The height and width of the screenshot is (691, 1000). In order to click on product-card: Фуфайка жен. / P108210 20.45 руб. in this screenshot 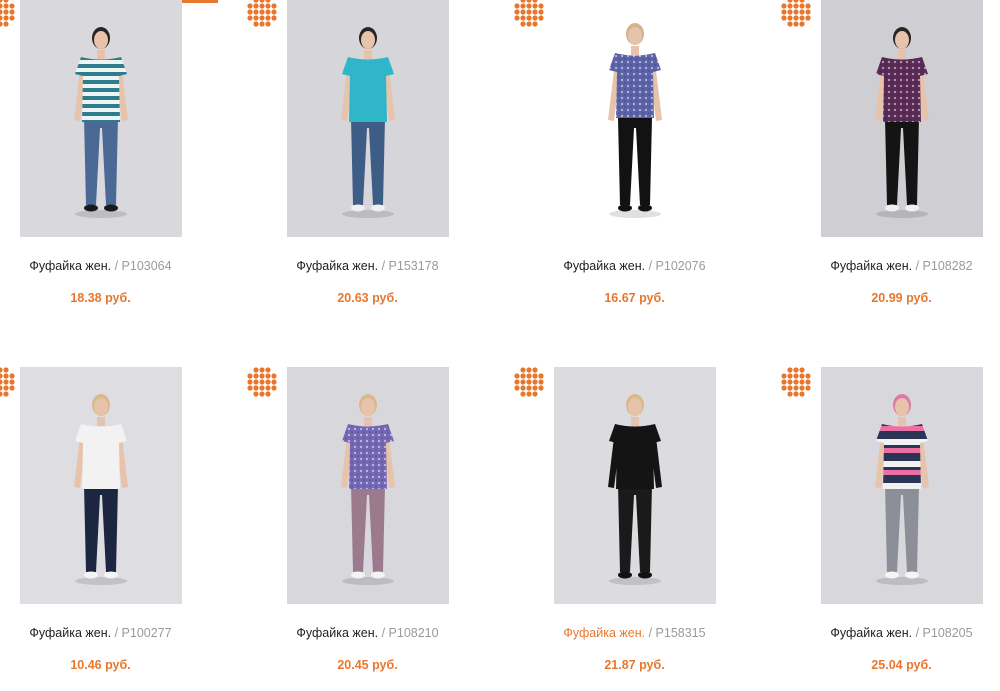, I will do `click(400, 529)`.